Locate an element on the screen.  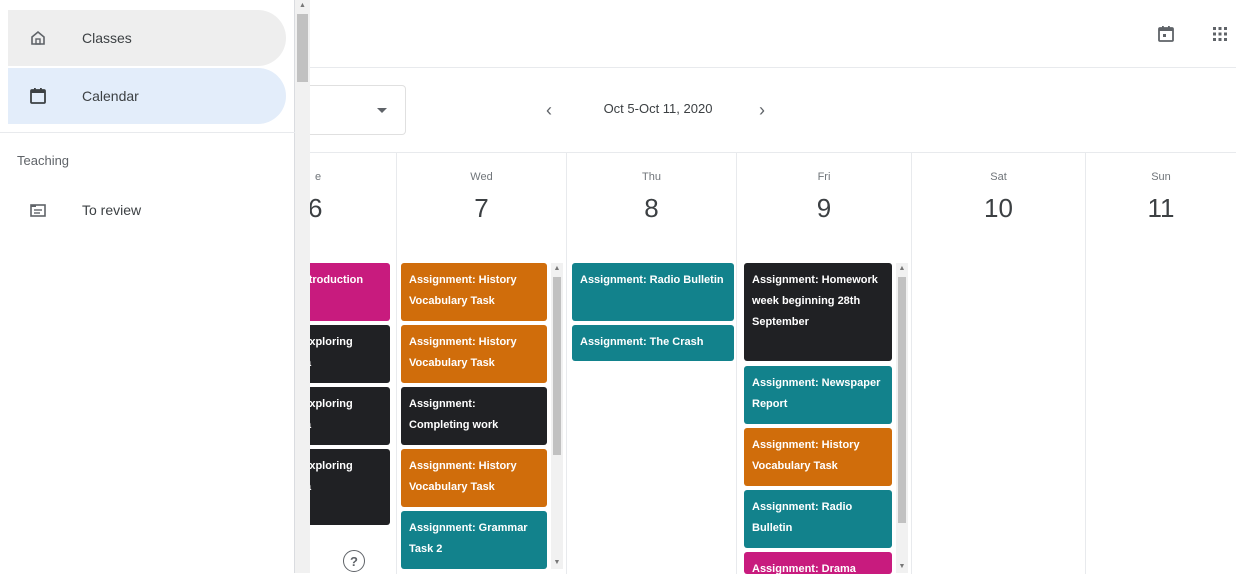
day-number: 6 is located at coordinates (315, 208).